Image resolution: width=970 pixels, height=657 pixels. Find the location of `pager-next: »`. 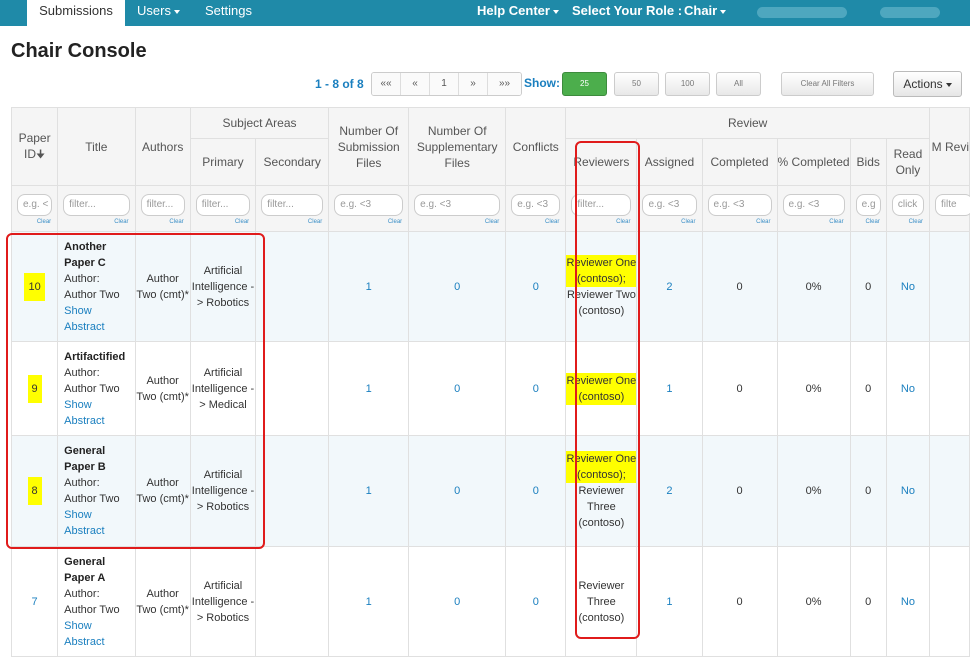

pager-next: » is located at coordinates (473, 84).